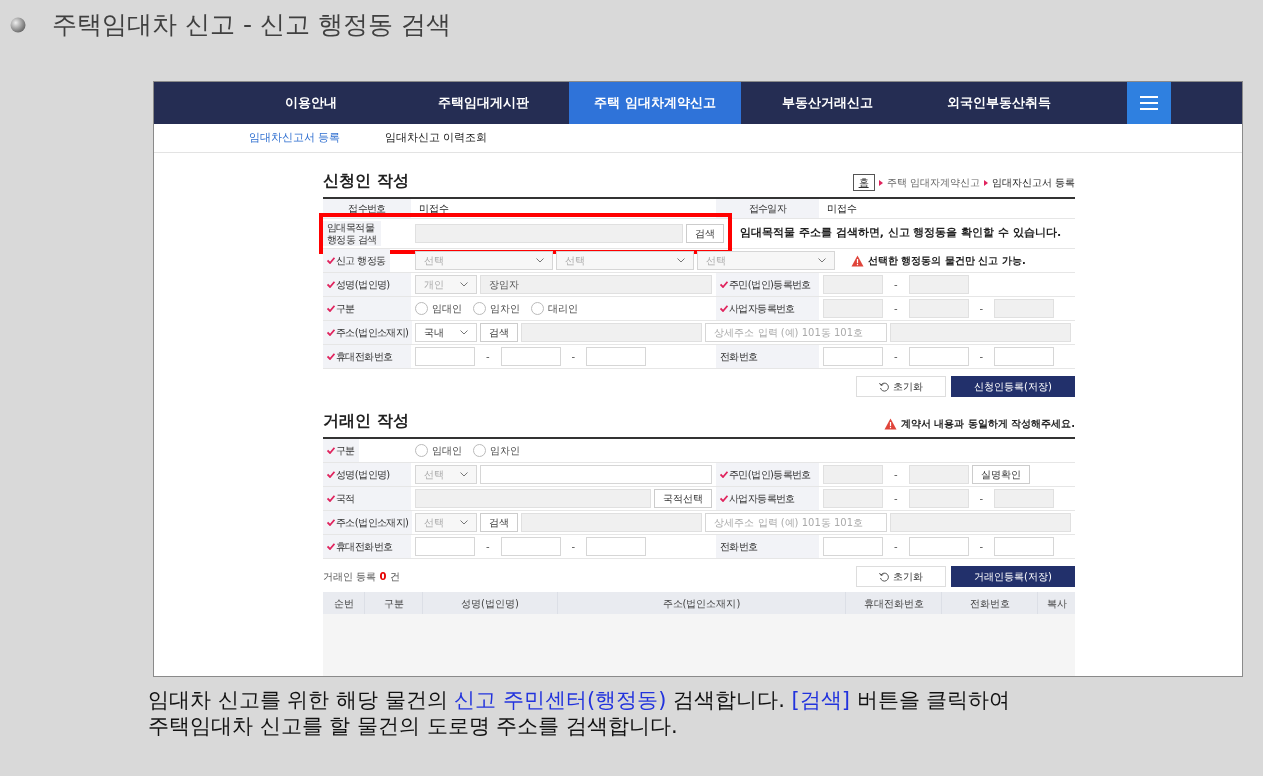  Describe the element at coordinates (311, 103) in the screenshot. I see `nav-tab: 이용안내` at that location.